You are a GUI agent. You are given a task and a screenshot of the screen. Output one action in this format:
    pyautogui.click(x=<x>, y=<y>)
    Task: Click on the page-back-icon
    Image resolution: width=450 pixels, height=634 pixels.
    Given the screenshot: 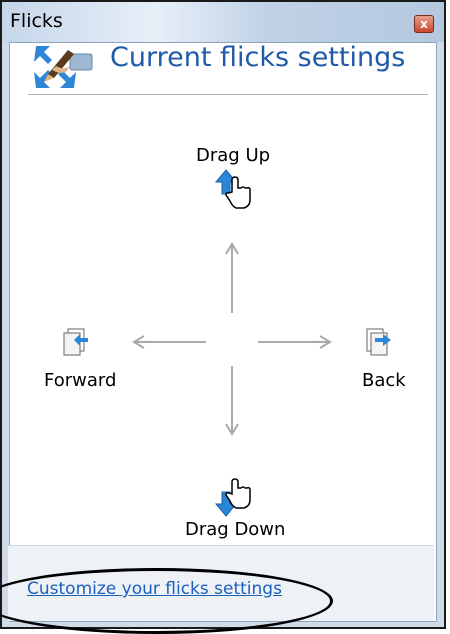 What is the action you would take?
    pyautogui.click(x=378, y=342)
    